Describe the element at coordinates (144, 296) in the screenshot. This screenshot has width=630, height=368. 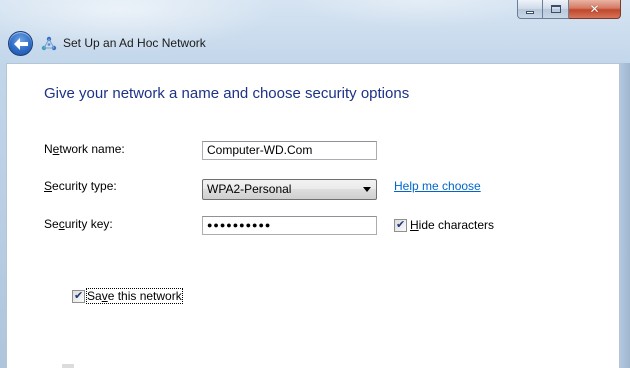
I see `save-network-label-post: e this network` at that location.